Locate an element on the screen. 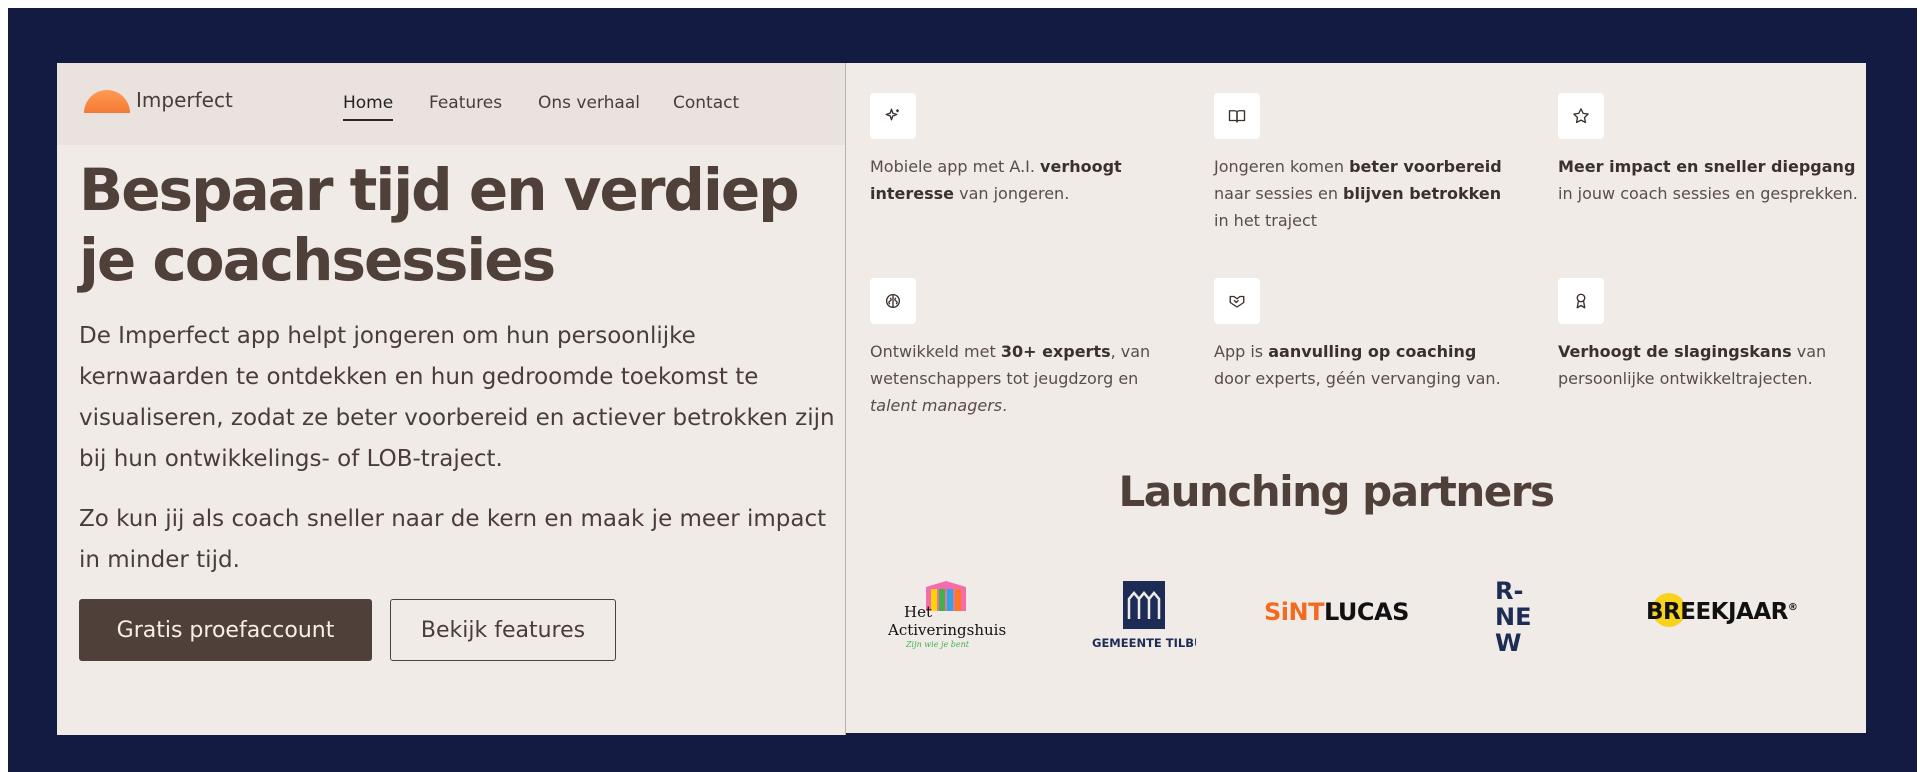 The width and height of the screenshot is (1925, 772). tilburg-label: GEMEENTE TILBURG is located at coordinates (1144, 643).